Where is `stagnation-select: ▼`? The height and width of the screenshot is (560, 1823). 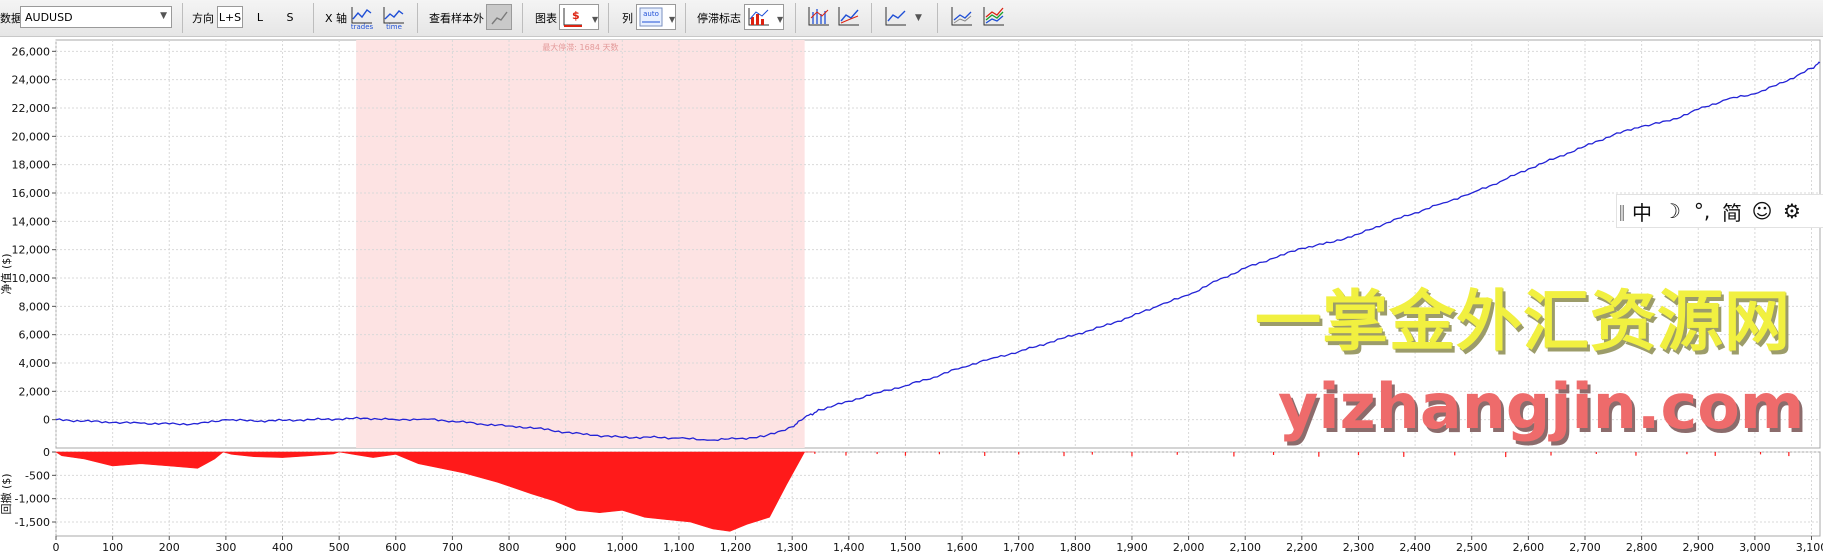
stagnation-select: ▼ is located at coordinates (764, 17).